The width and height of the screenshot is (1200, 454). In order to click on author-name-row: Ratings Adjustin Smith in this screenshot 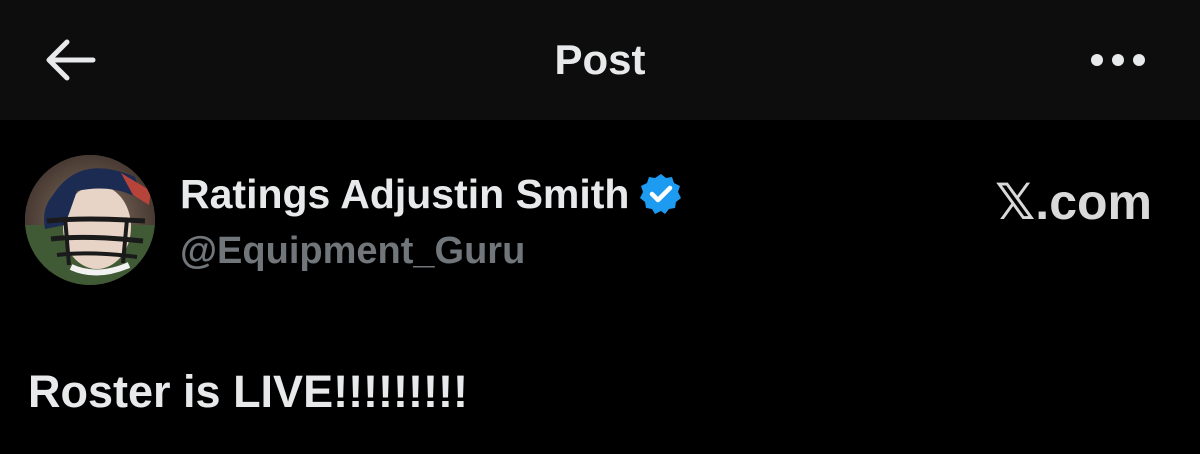, I will do `click(431, 194)`.